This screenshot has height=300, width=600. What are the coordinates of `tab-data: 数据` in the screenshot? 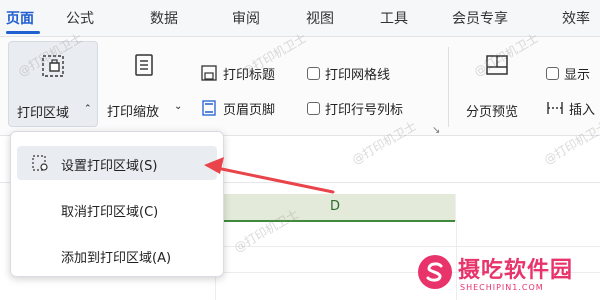 It's located at (164, 18).